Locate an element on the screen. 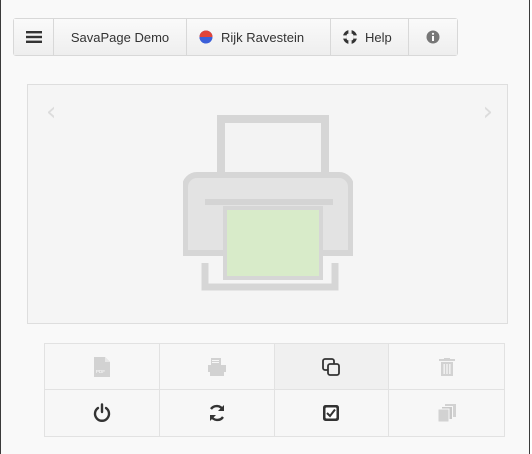  chevron-left-icon: ‹ is located at coordinates (51, 112).